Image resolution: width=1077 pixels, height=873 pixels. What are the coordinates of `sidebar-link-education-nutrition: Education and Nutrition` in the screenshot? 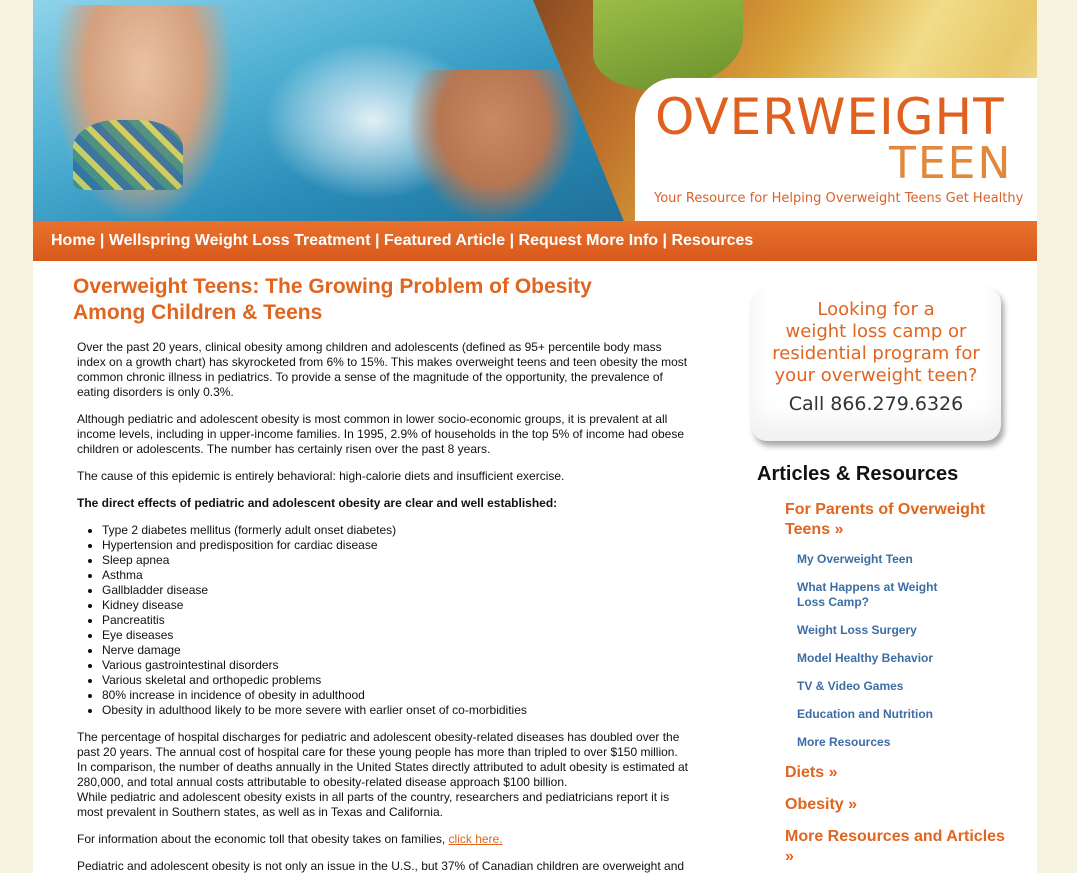 It's located at (877, 714).